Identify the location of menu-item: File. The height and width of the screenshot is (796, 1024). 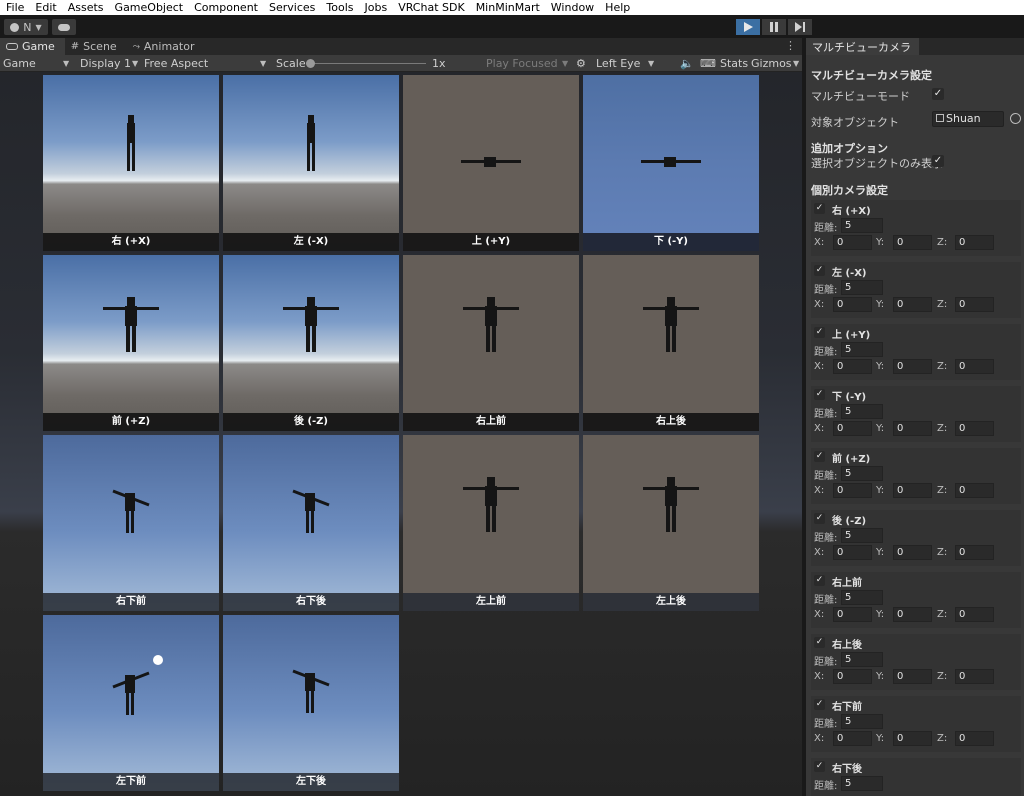
(14, 7).